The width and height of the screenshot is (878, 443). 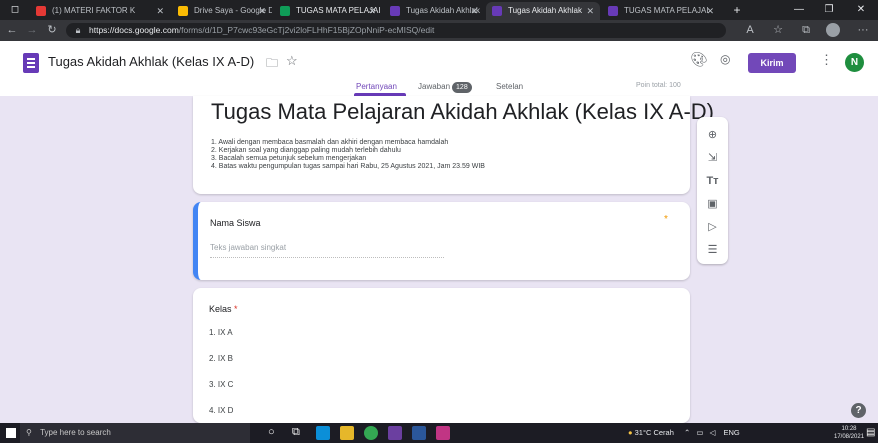 I want to click on collections-icon: ⧉, so click(x=806, y=30).